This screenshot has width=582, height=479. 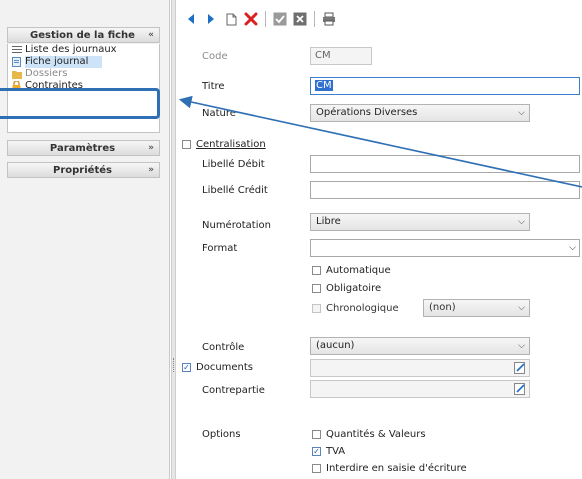 I want to click on numerotation-label: Numérotation, so click(x=236, y=225).